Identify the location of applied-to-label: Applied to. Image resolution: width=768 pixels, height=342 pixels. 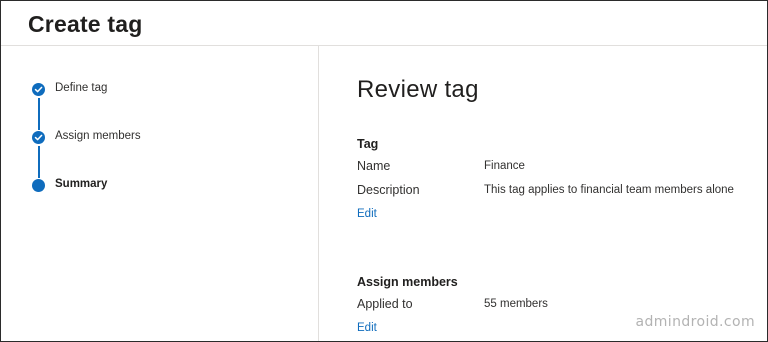
(385, 304).